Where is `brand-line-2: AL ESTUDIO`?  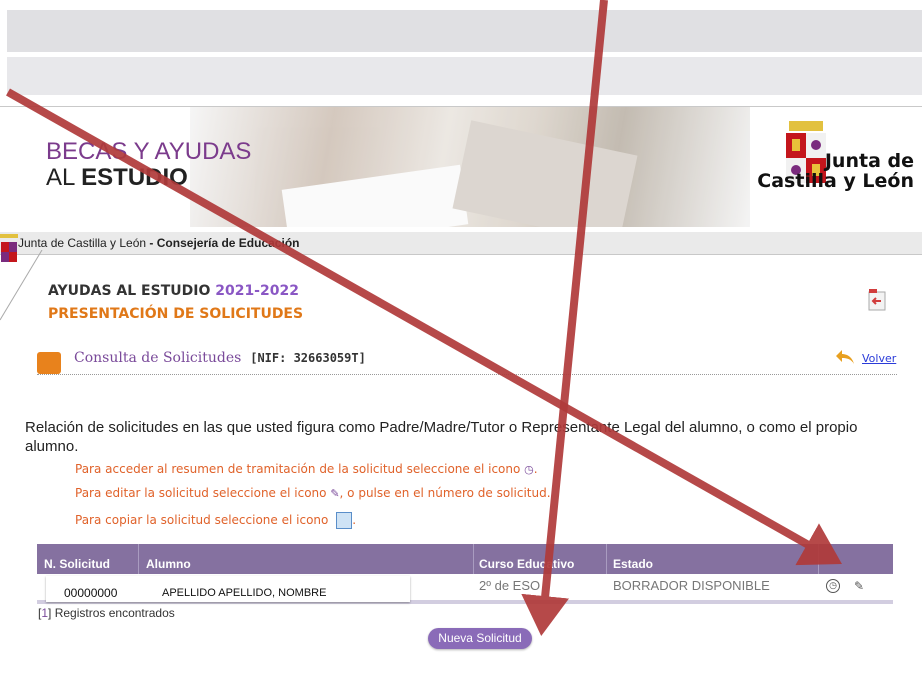
brand-line-2: AL ESTUDIO is located at coordinates (117, 177).